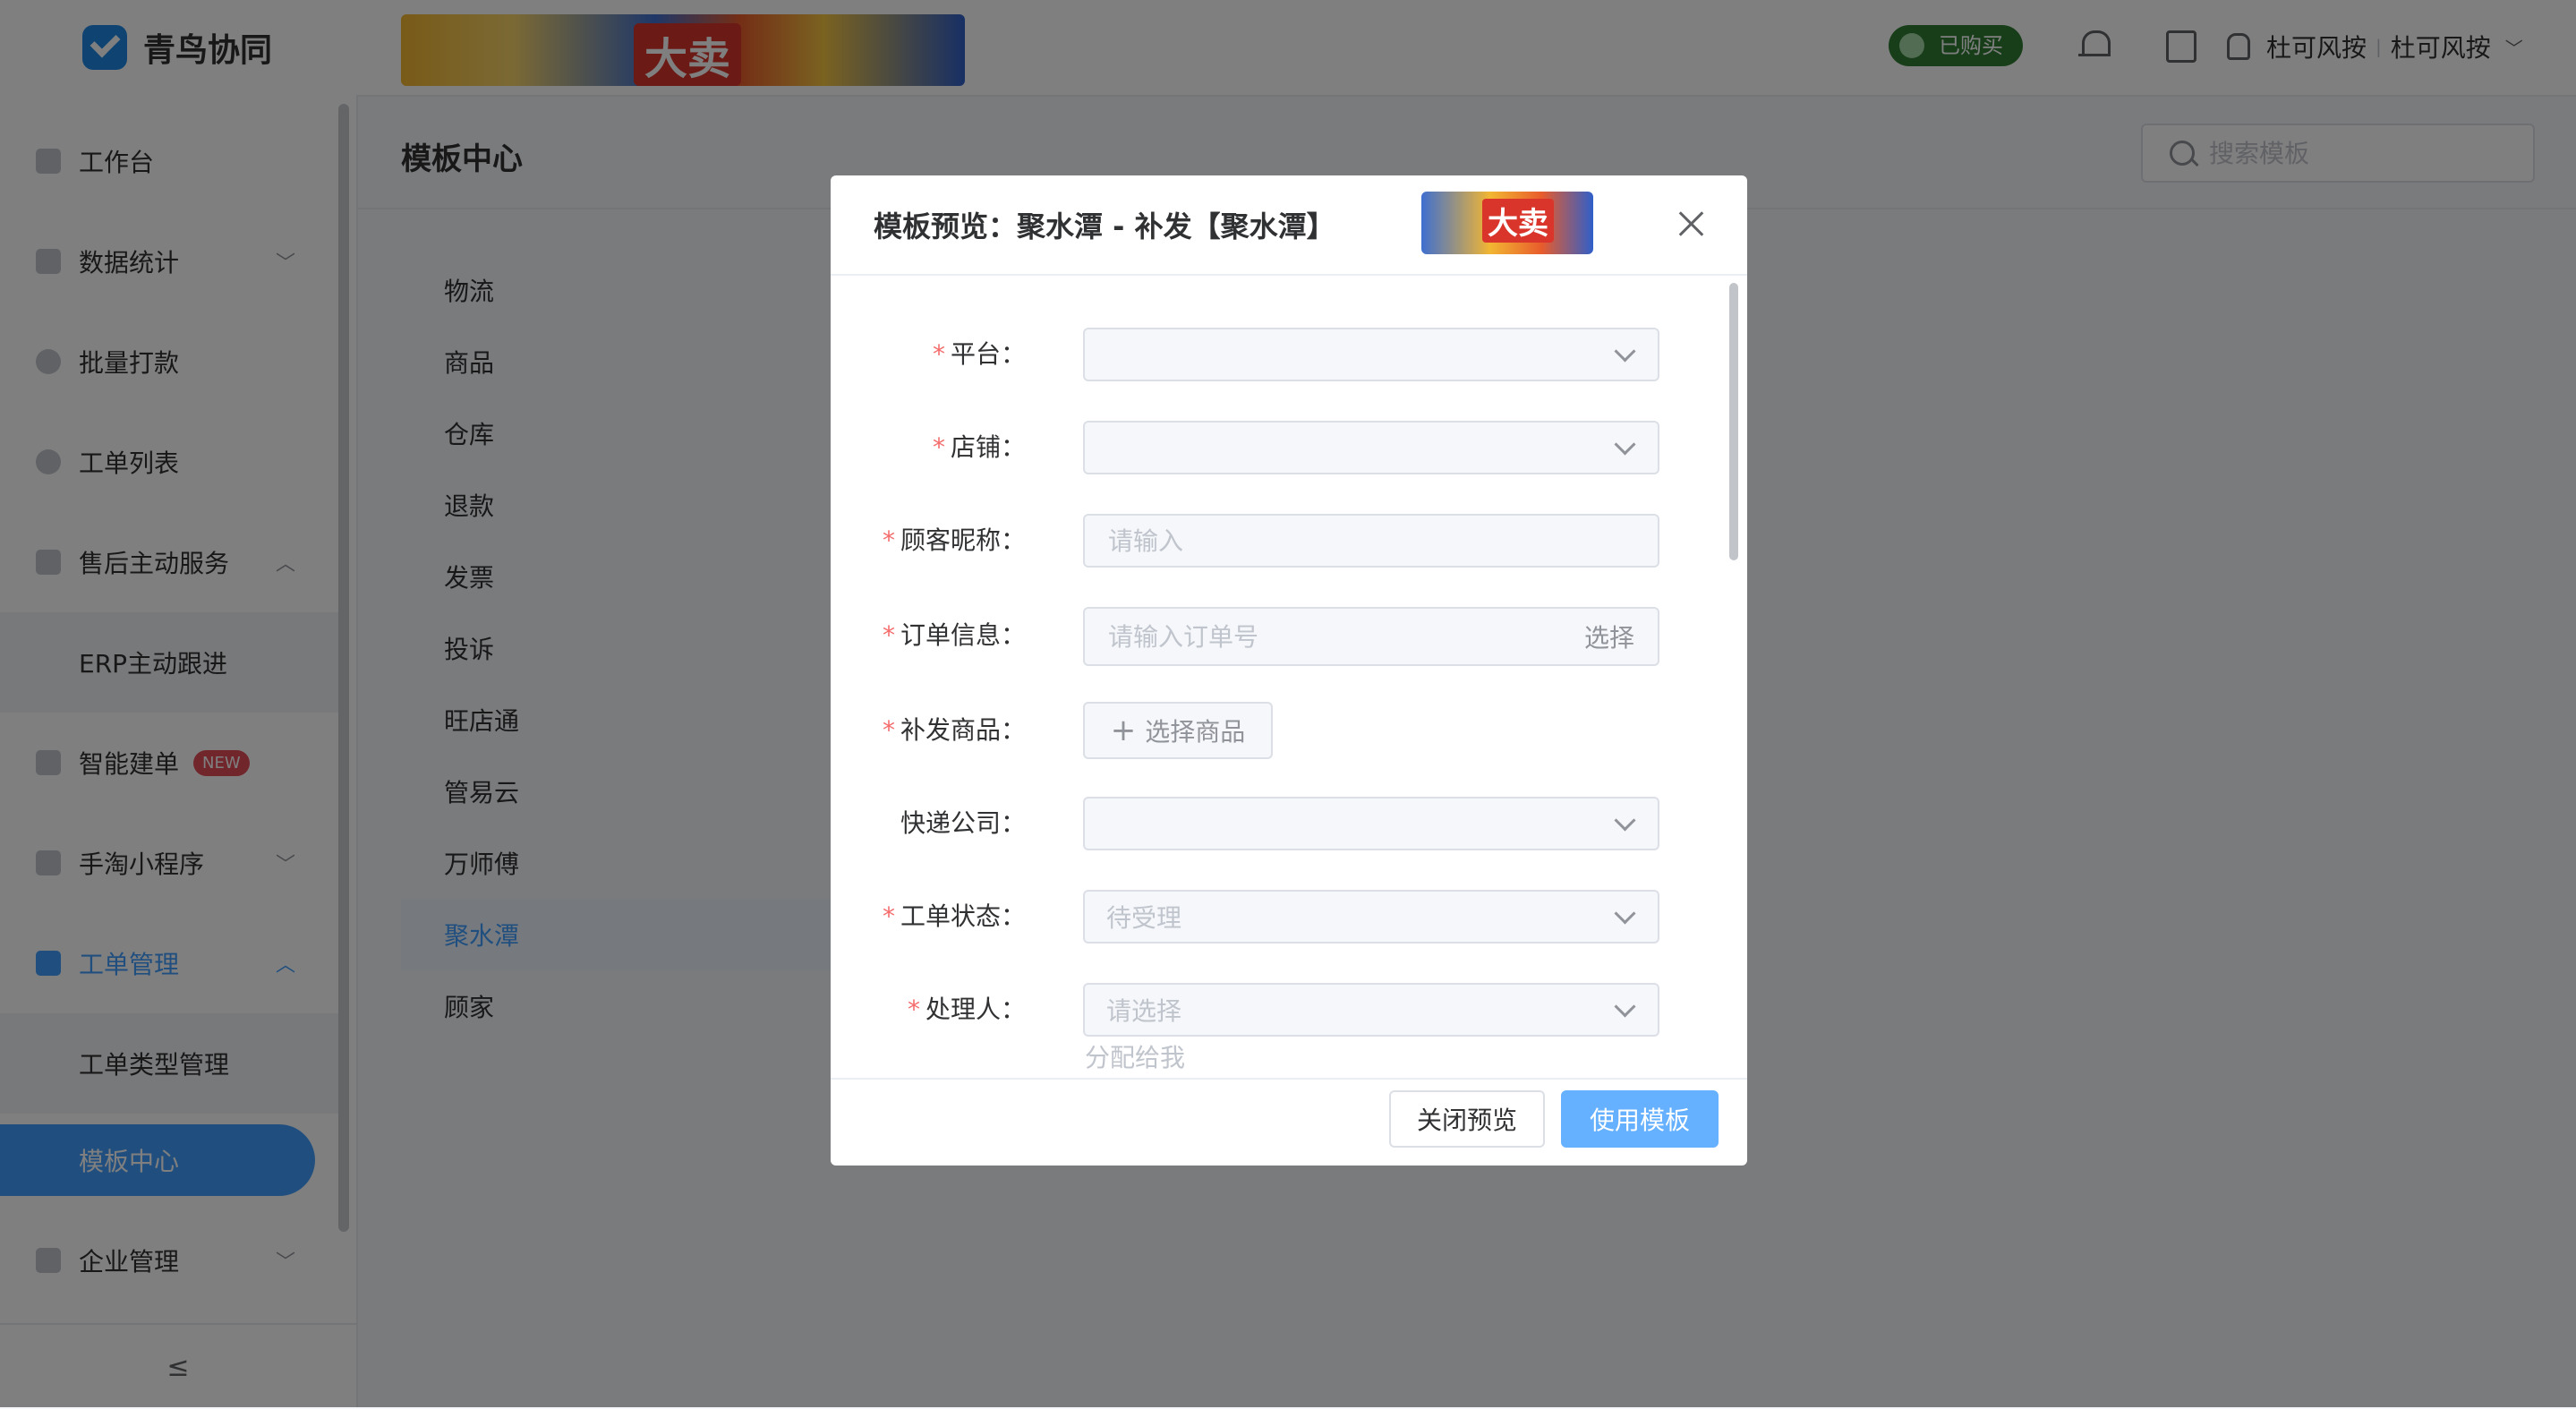 The width and height of the screenshot is (2576, 1409). What do you see at coordinates (928, 448) in the screenshot?
I see `shop-label: * 店铺：` at bounding box center [928, 448].